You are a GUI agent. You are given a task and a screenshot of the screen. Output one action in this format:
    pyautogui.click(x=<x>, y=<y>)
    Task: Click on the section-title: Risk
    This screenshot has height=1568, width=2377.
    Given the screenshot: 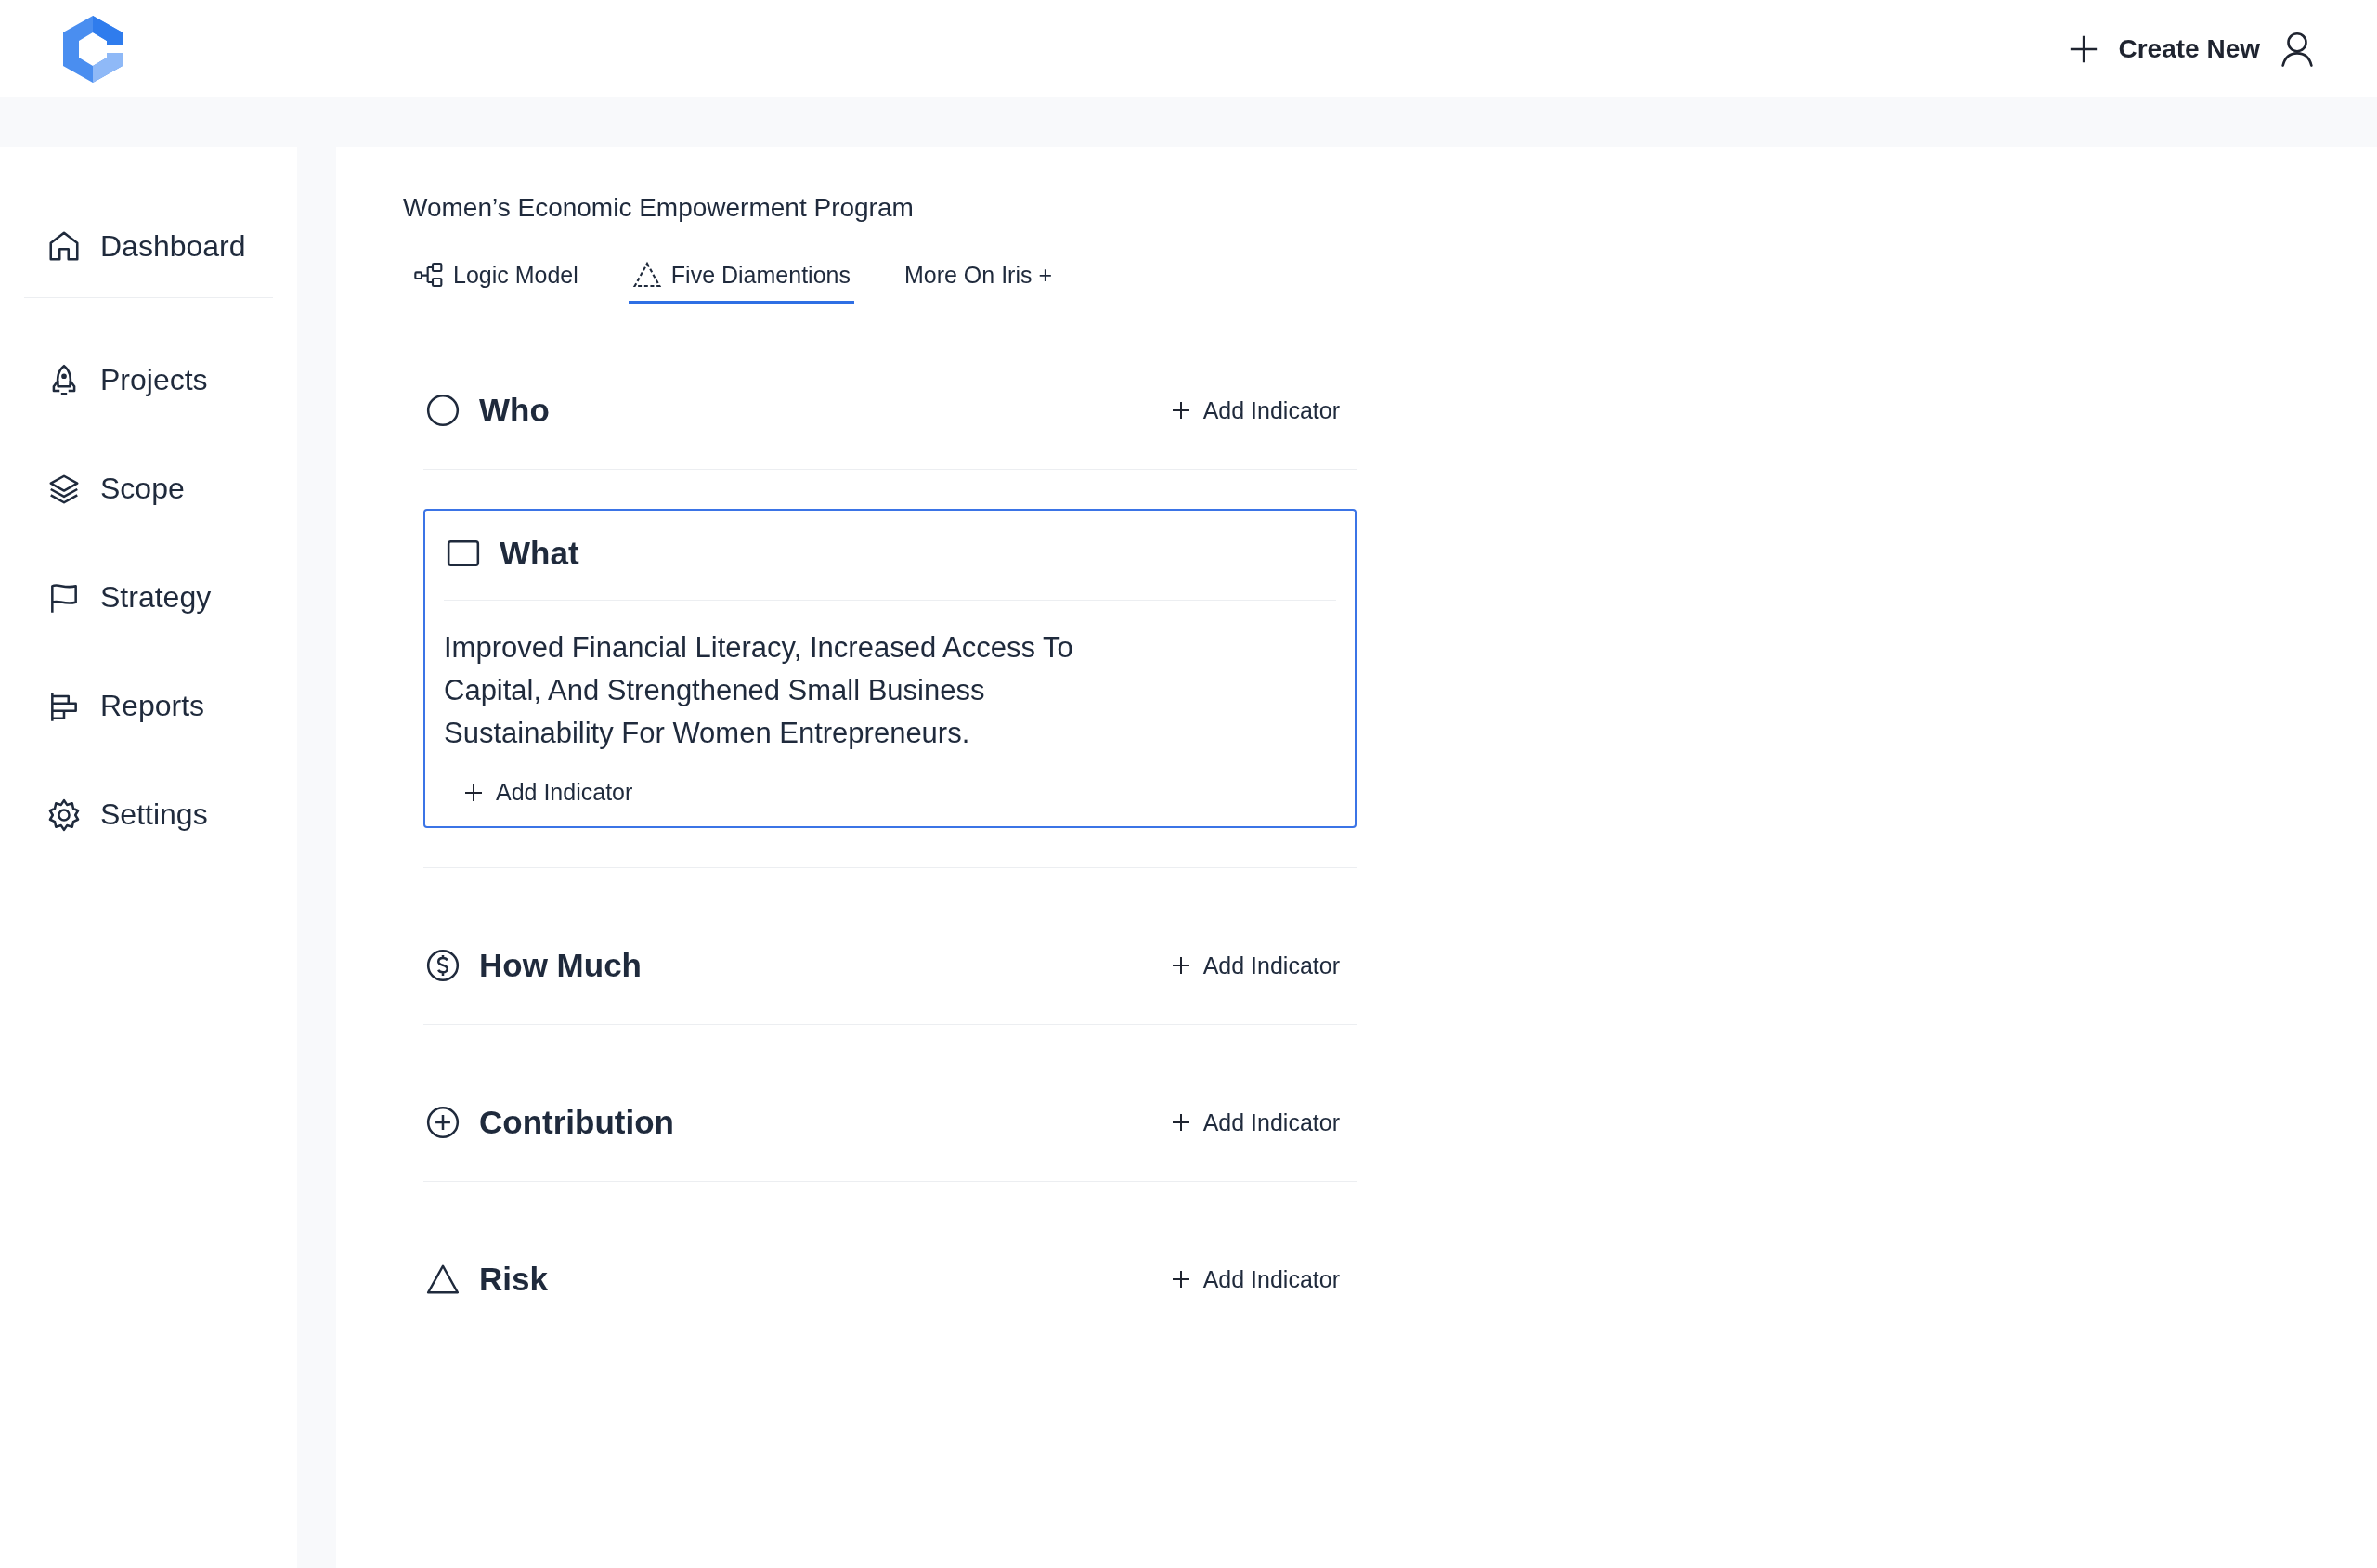 What is the action you would take?
    pyautogui.click(x=513, y=1279)
    